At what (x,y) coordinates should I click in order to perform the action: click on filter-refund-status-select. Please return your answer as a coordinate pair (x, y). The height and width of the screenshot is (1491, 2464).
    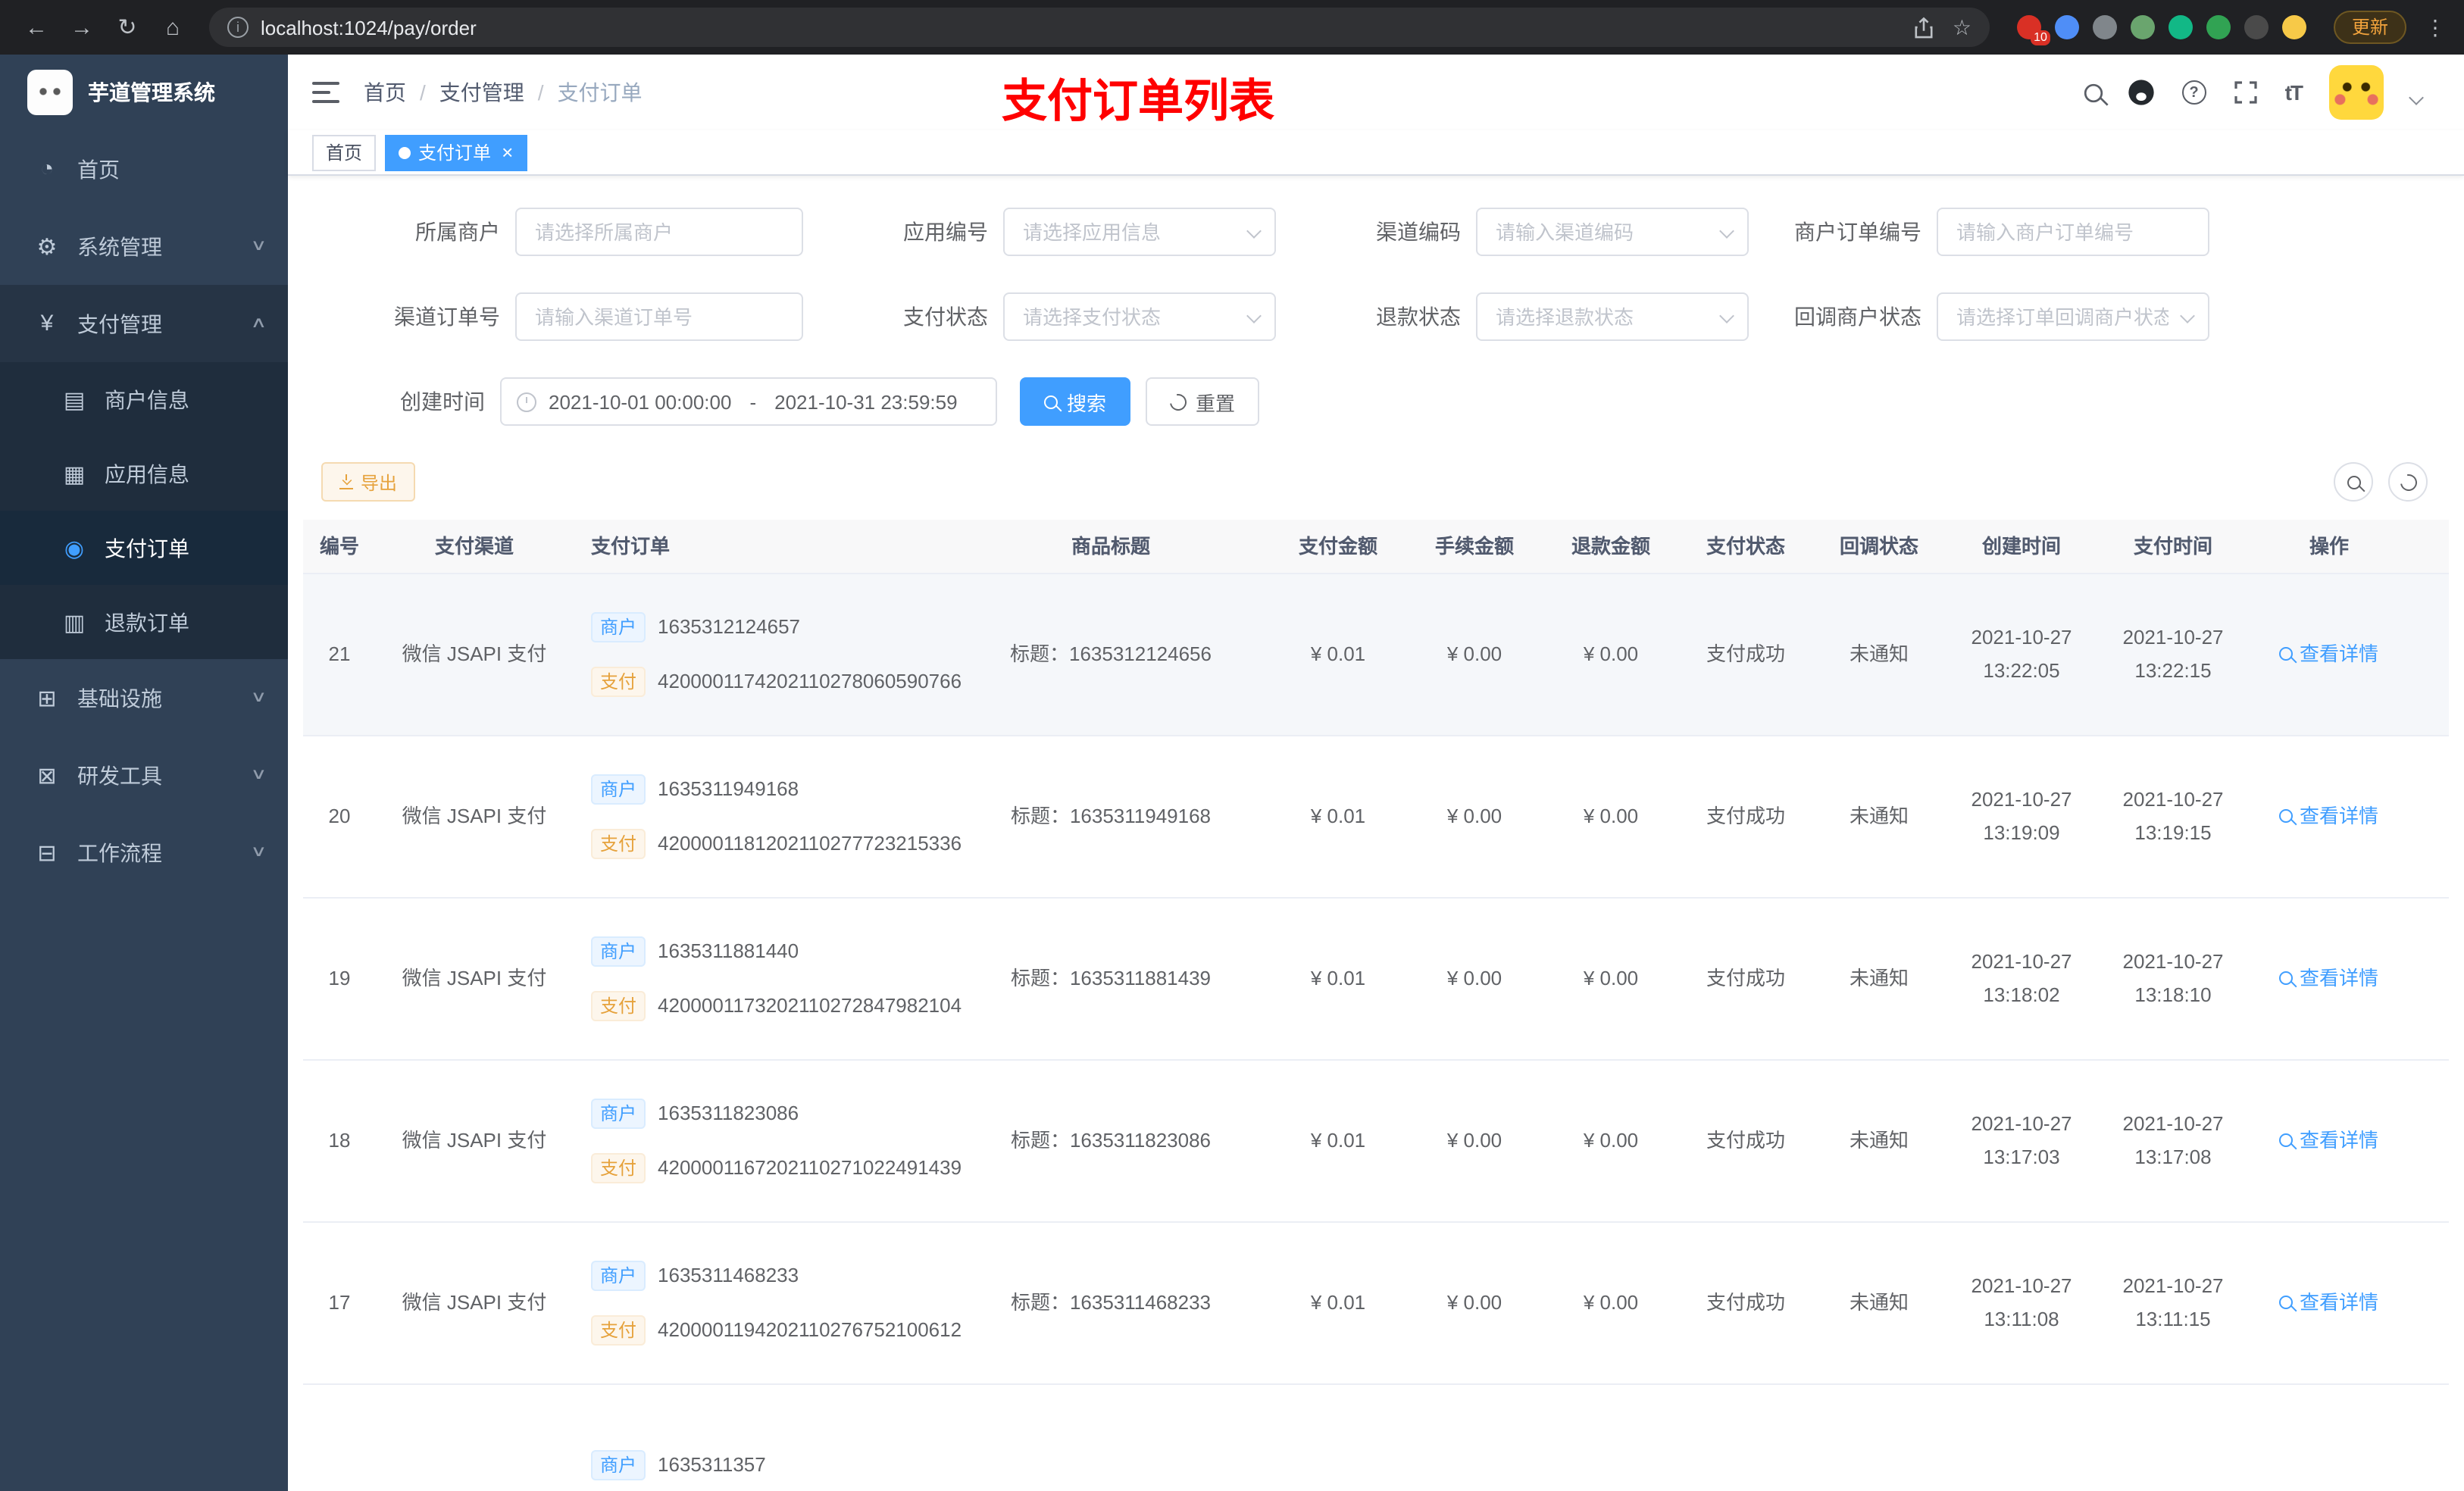
    Looking at the image, I should click on (1612, 316).